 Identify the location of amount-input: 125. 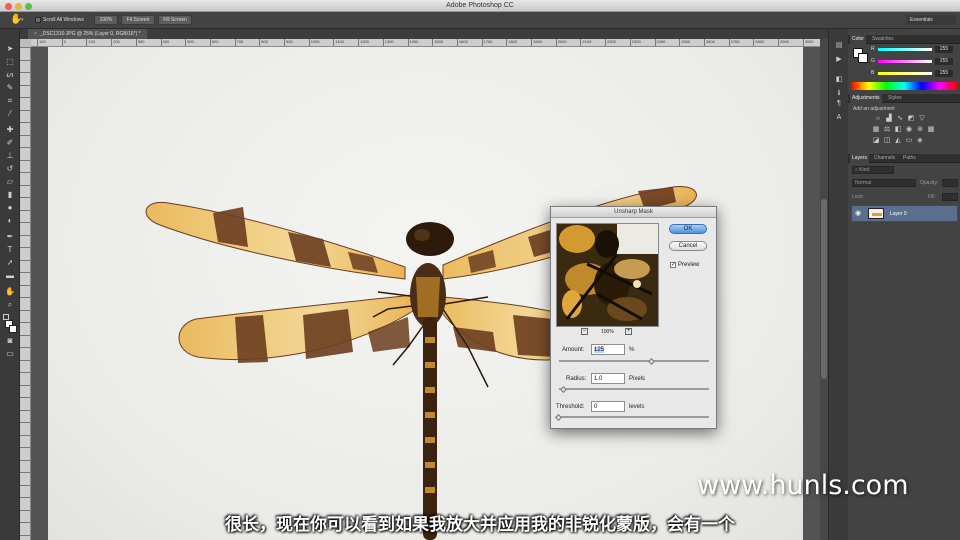
(608, 349).